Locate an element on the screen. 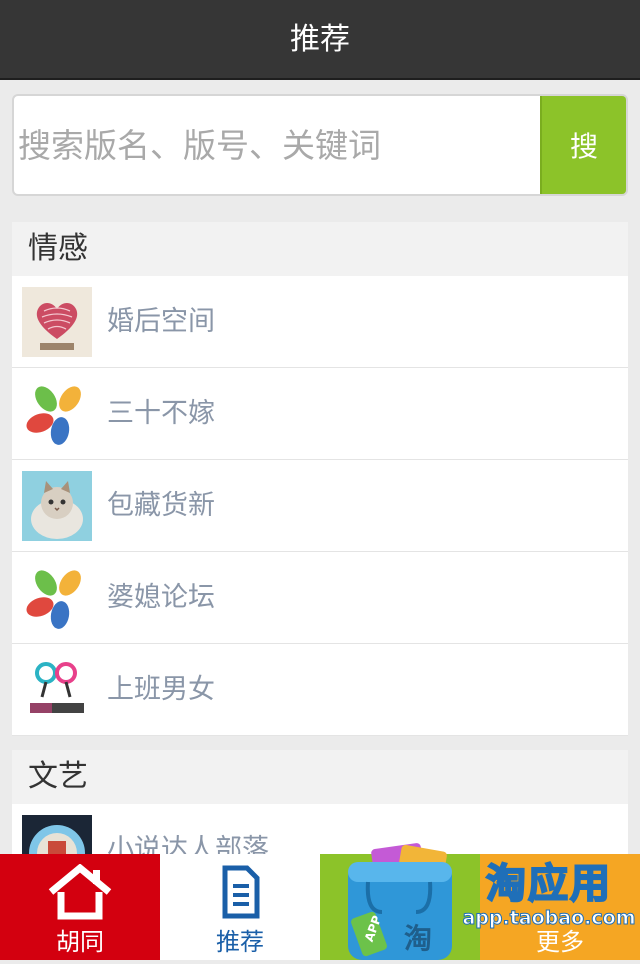  item-label: 婚后空间 is located at coordinates (161, 321).